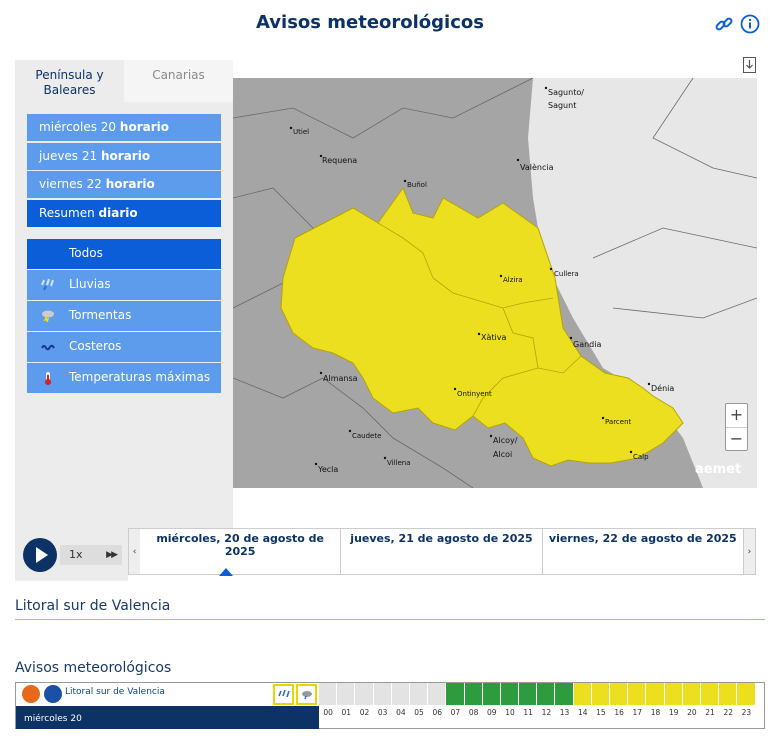 The image size is (776, 736). Describe the element at coordinates (749, 67) in the screenshot. I see `download-icon` at that location.